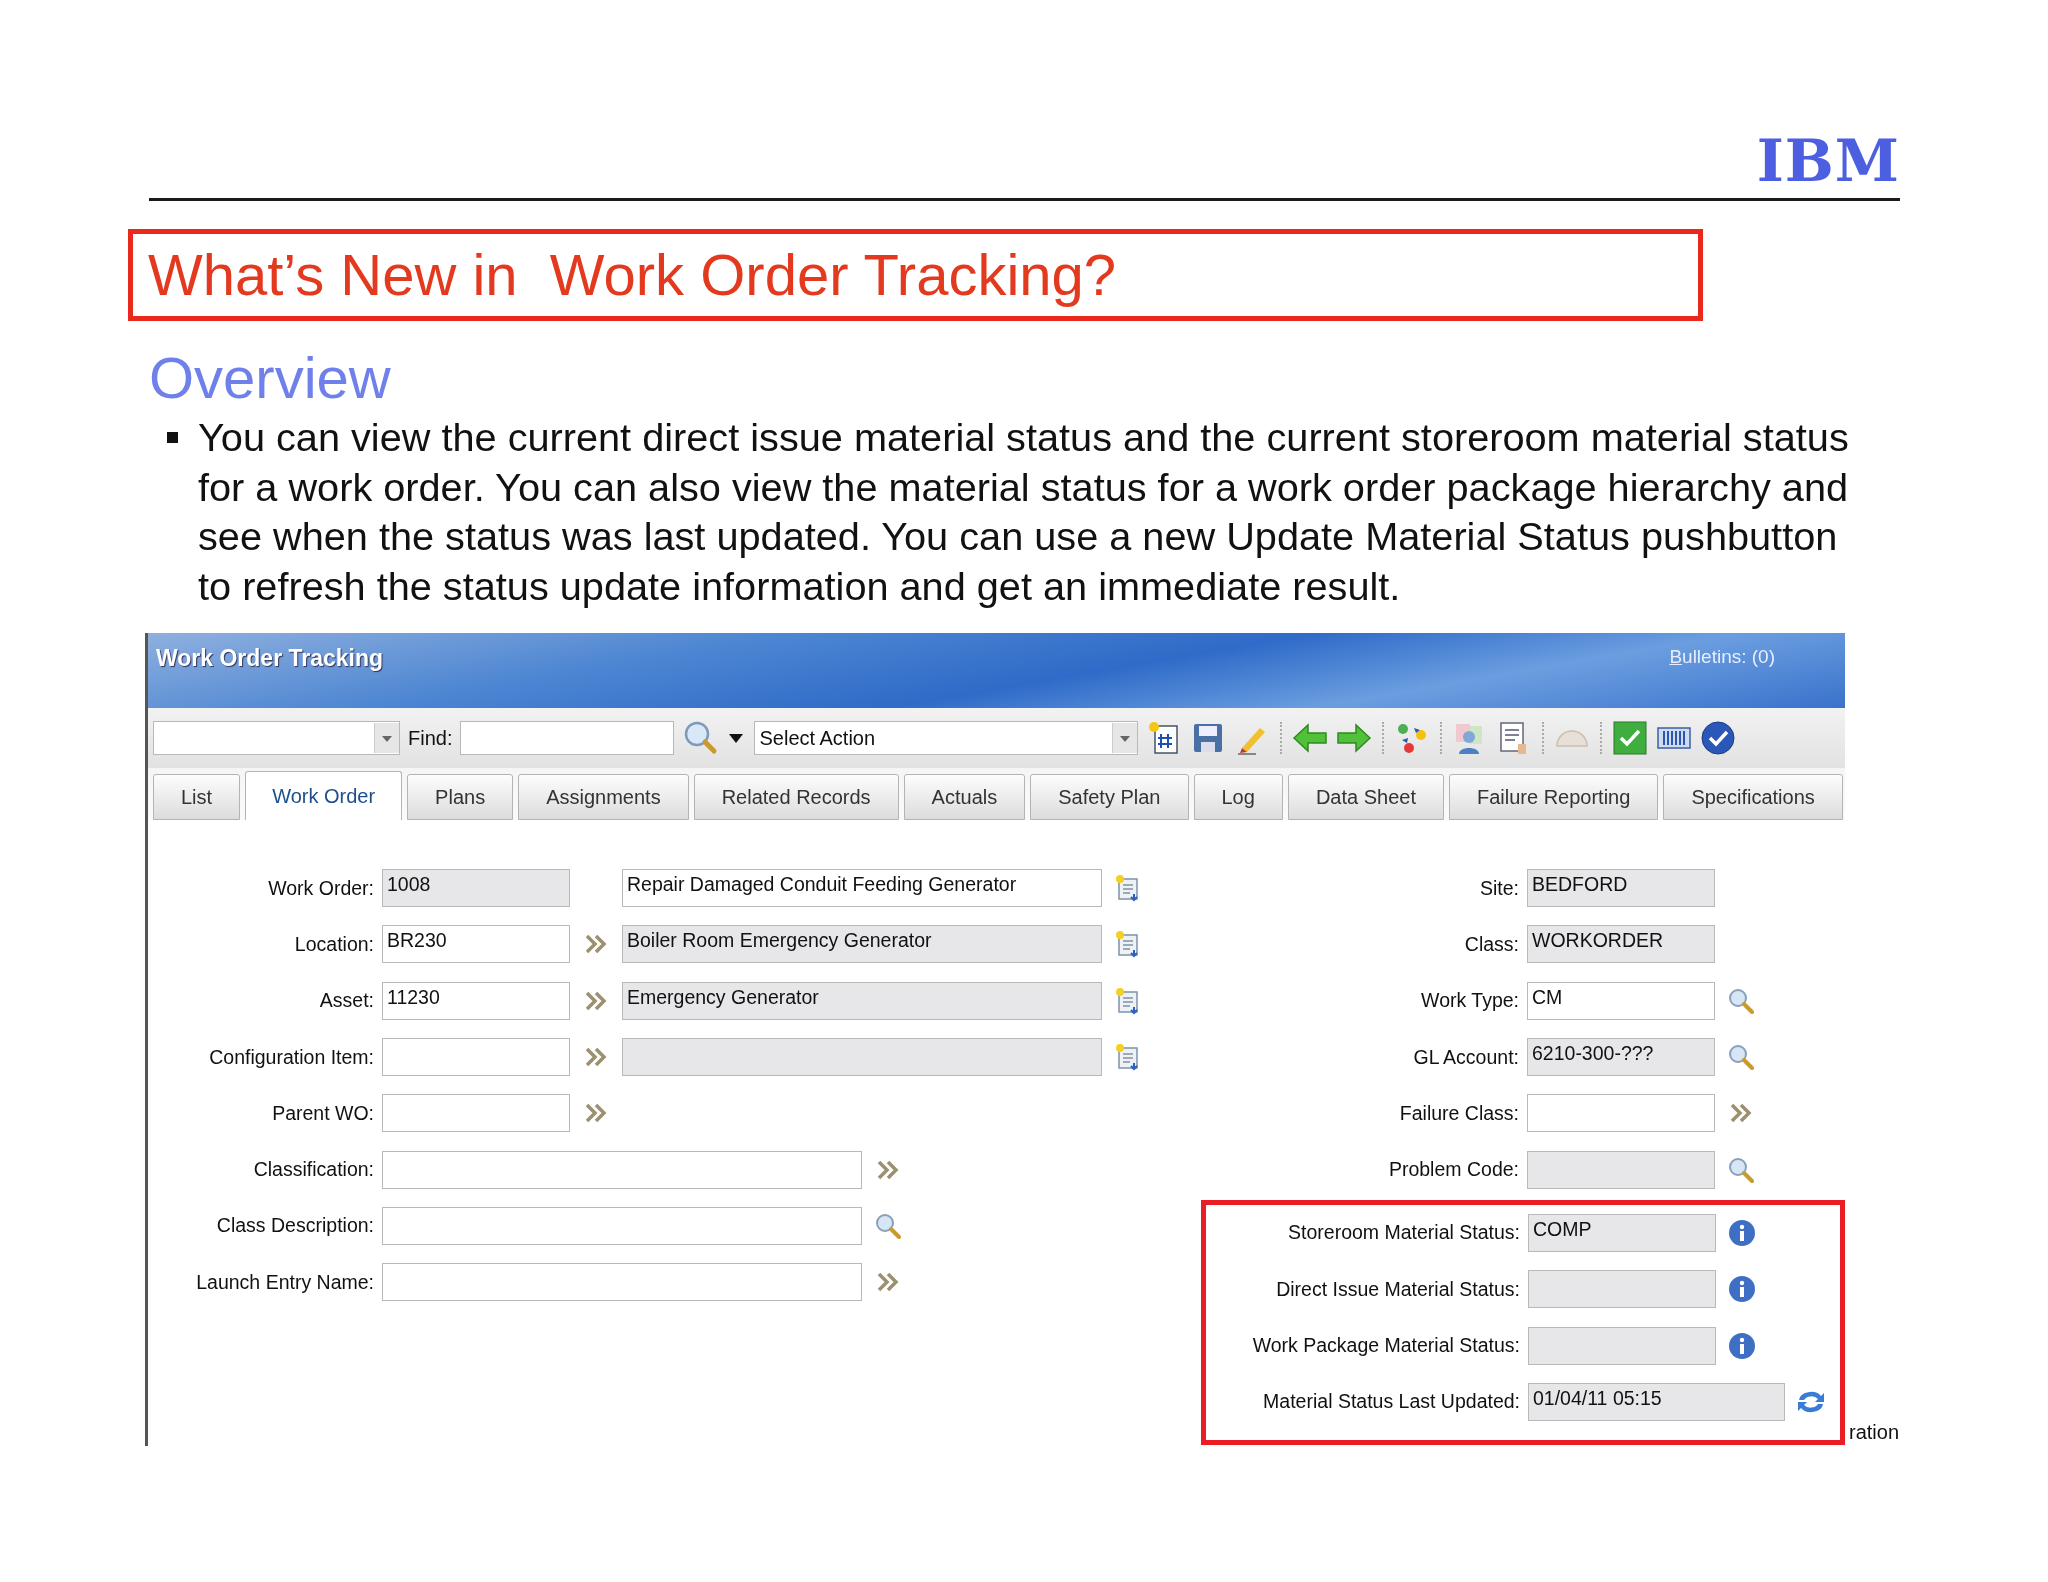 Image resolution: width=2048 pixels, height=1582 pixels. What do you see at coordinates (1469, 1001) in the screenshot?
I see `field-label: Work Type:` at bounding box center [1469, 1001].